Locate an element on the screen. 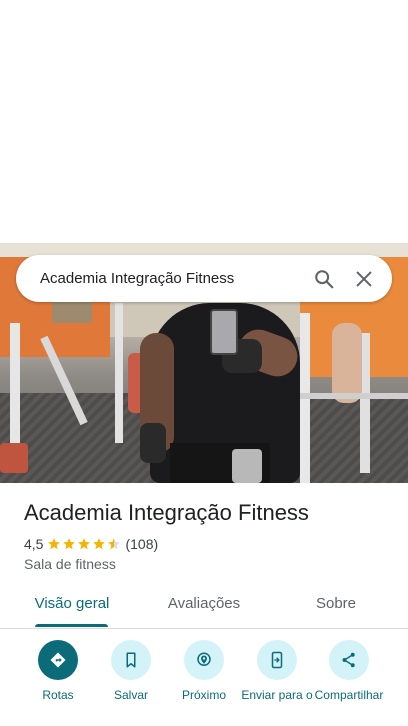 The image size is (408, 726). directions-label: Rotas is located at coordinates (58, 695).